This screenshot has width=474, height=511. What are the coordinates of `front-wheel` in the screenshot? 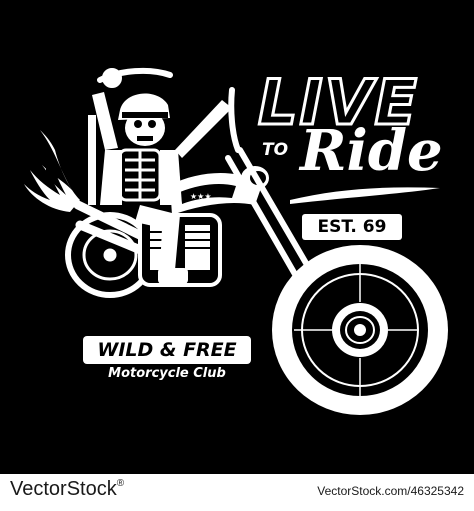 It's located at (360, 330).